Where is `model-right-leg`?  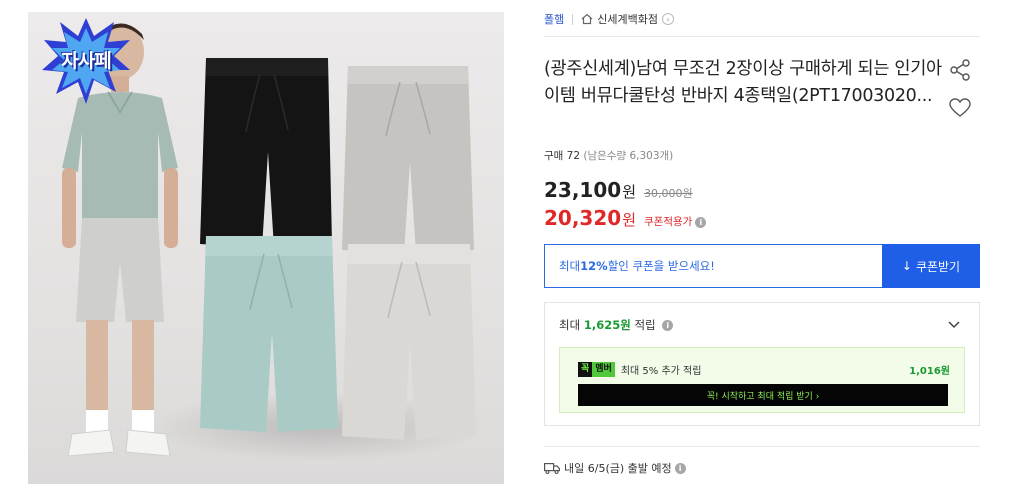 model-right-leg is located at coordinates (143, 370).